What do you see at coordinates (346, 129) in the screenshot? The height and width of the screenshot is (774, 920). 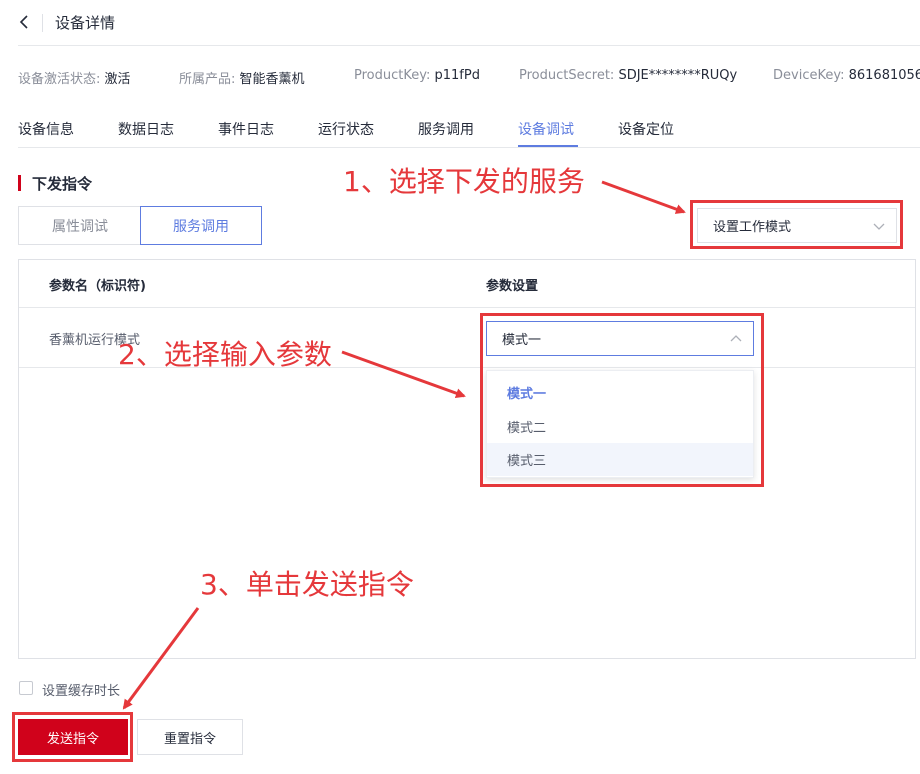 I see `tab-run-status: 运行状态` at bounding box center [346, 129].